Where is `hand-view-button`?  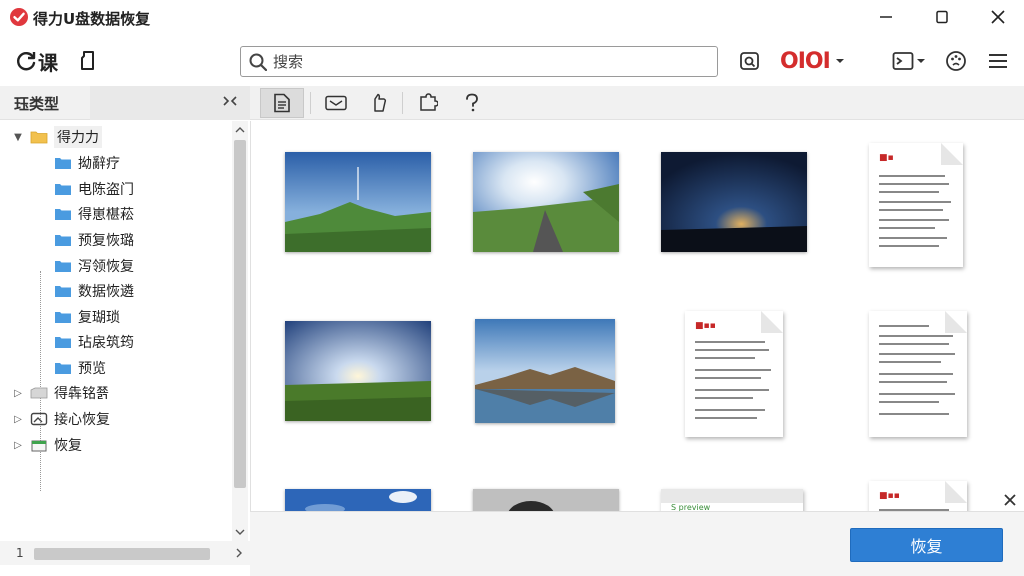
hand-view-button is located at coordinates (378, 103).